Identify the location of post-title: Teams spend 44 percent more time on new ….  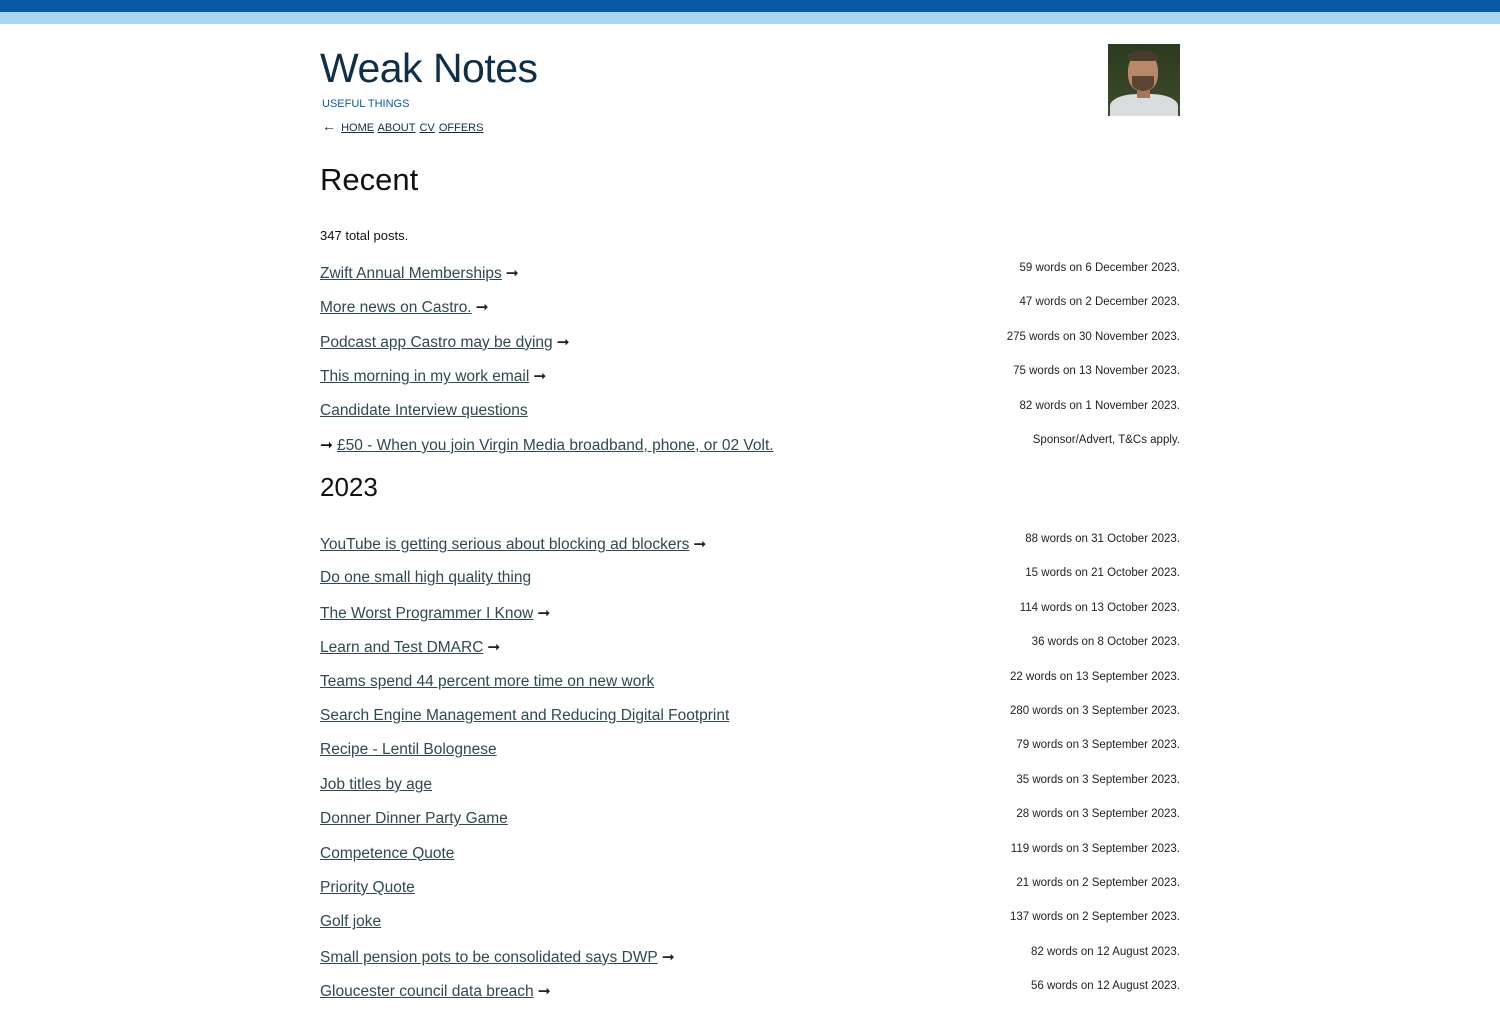
(487, 682).